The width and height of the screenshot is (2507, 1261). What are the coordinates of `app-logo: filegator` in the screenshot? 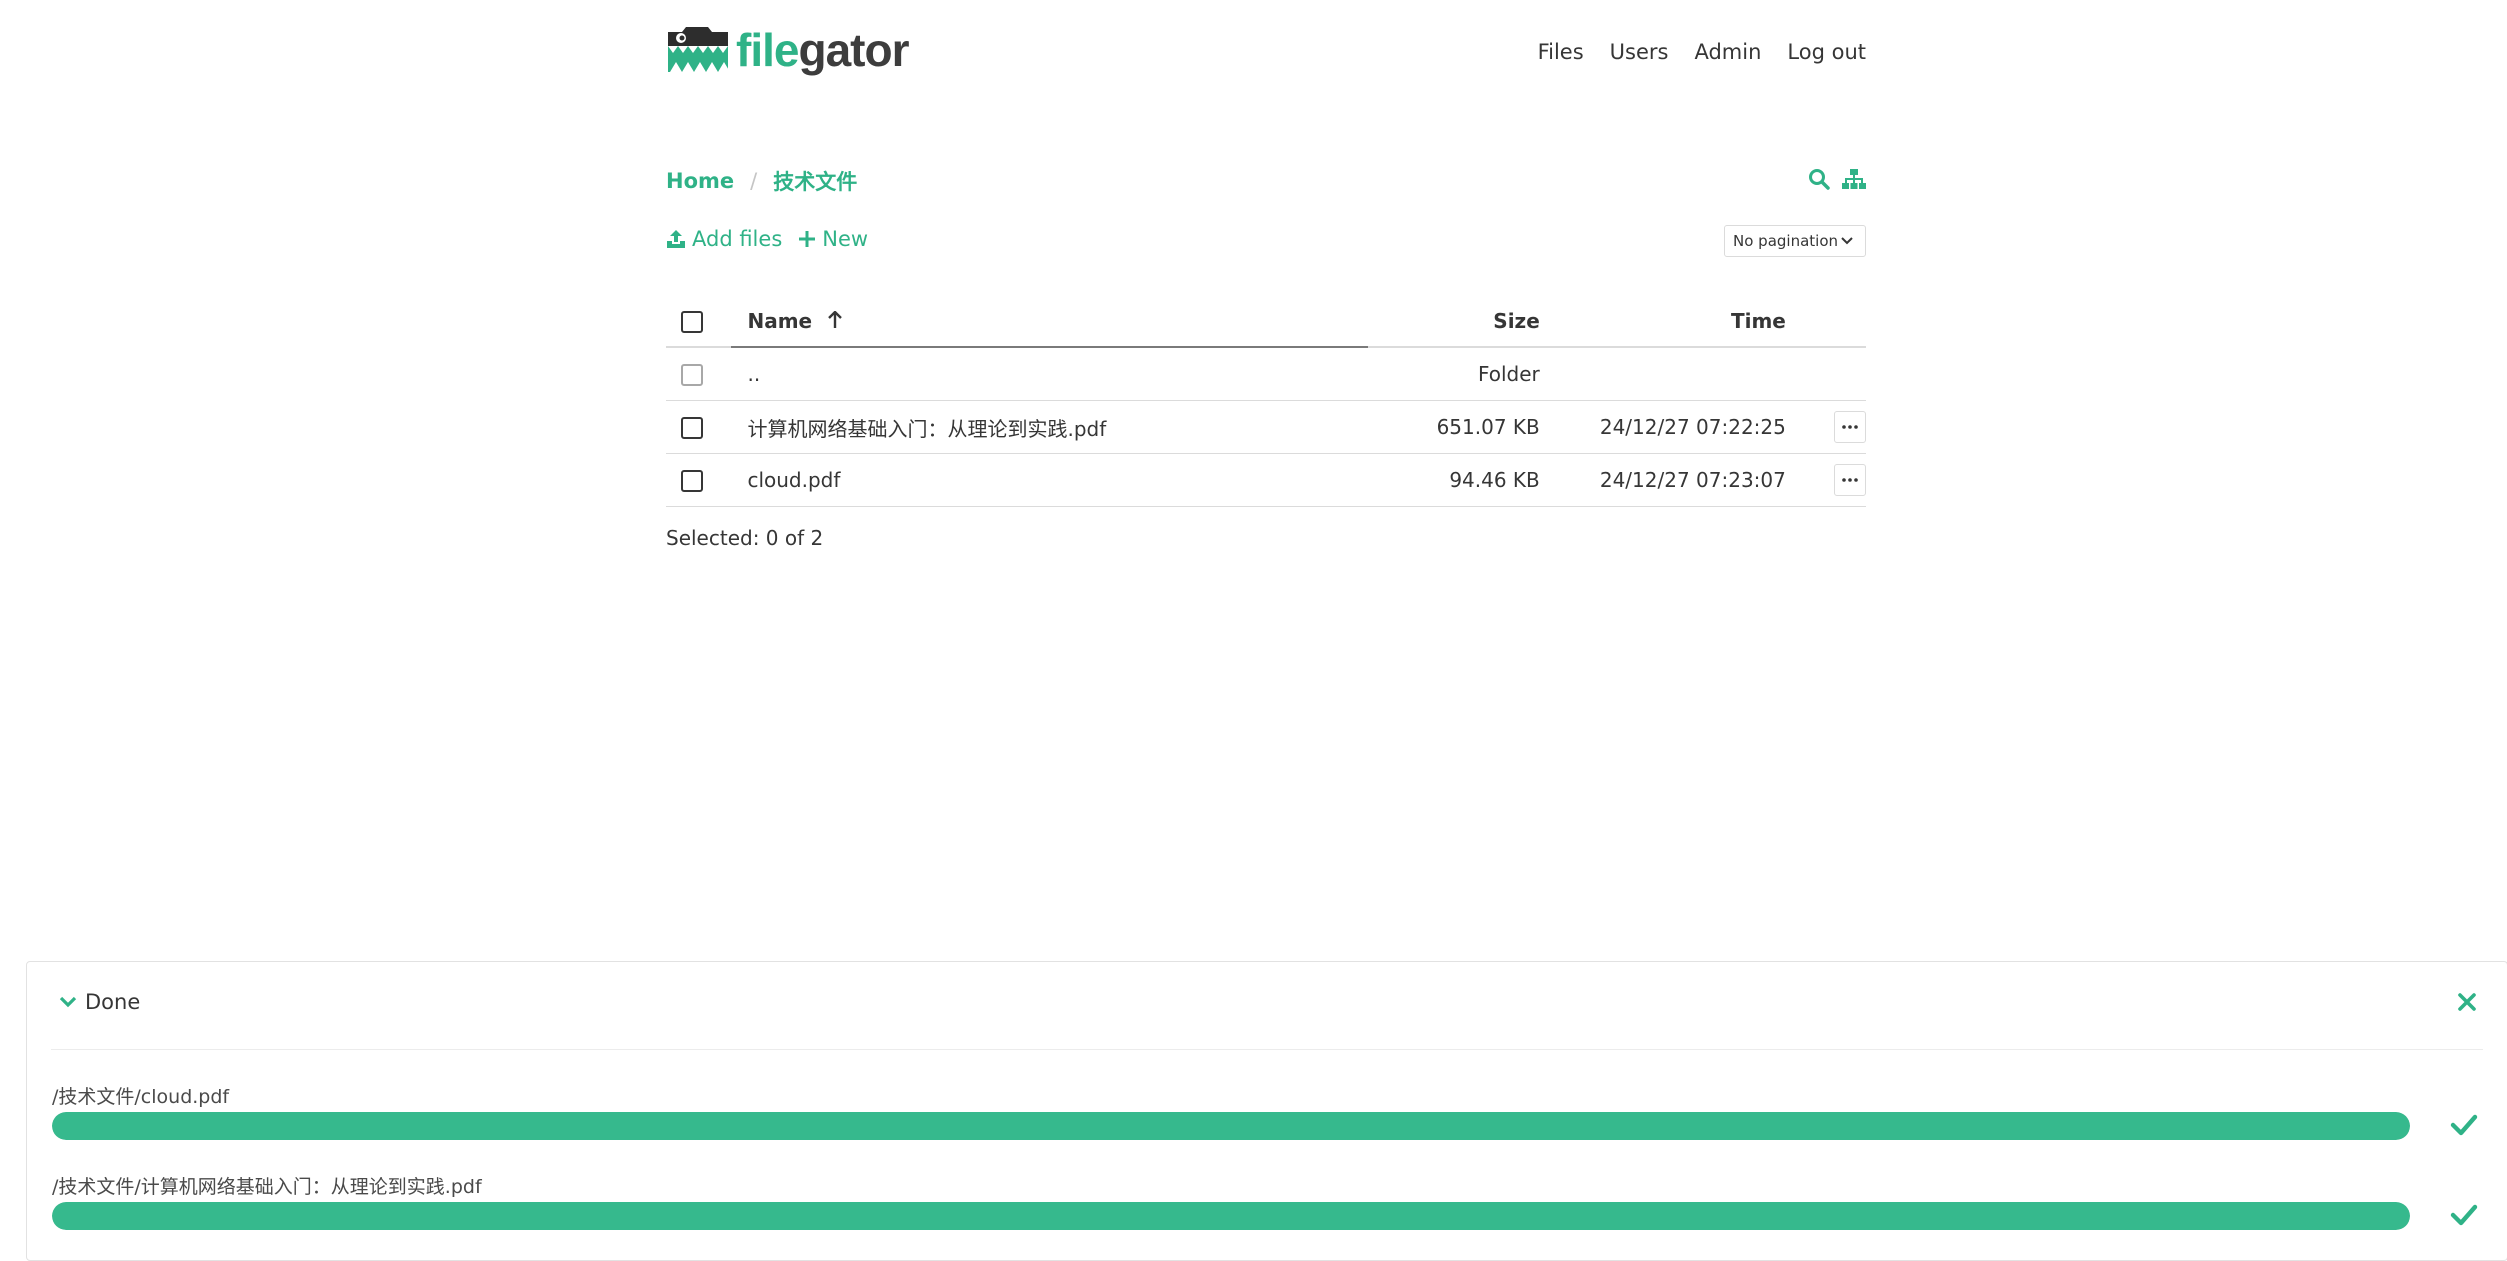 It's located at (787, 50).